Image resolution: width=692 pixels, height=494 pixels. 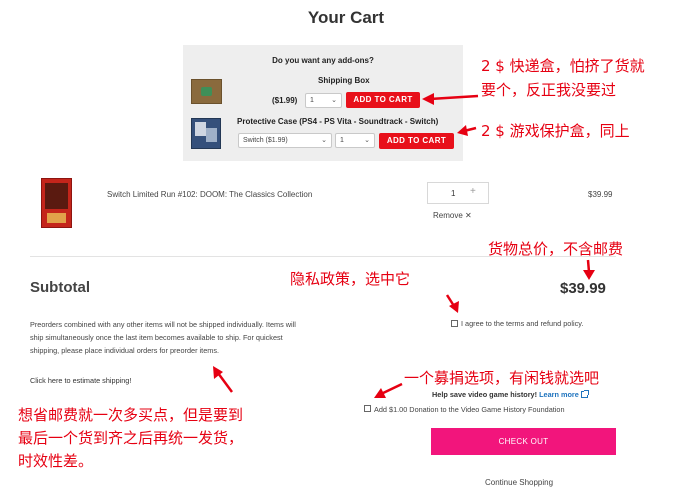 I want to click on arrow-head-protective-case, so click(x=462, y=130).